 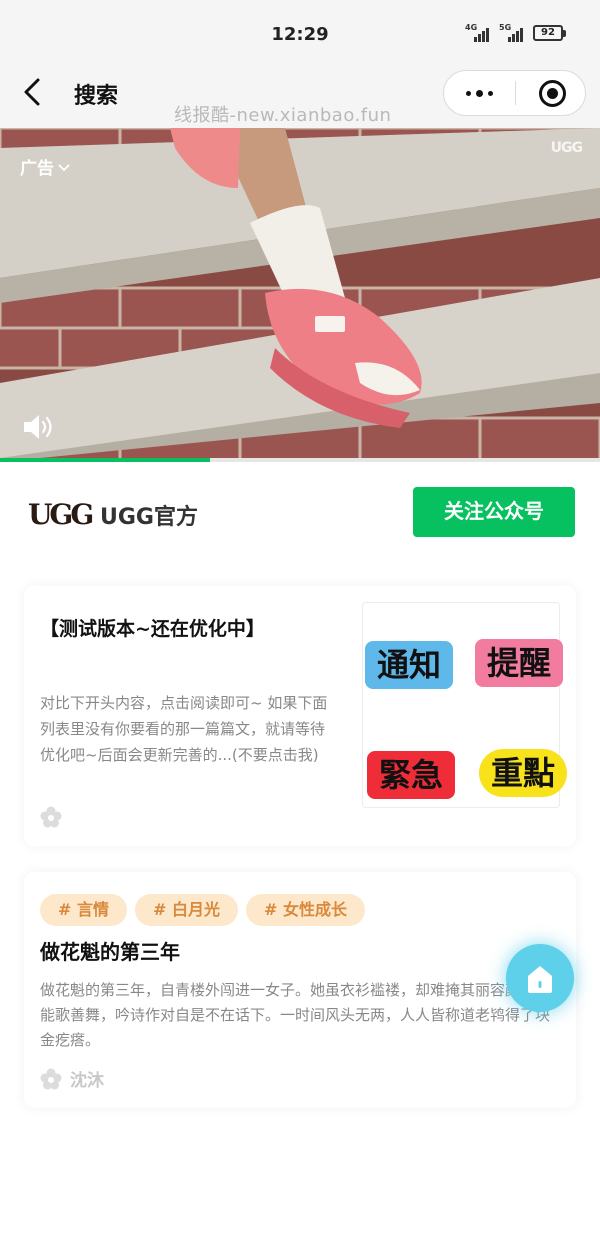 I want to click on battery-level: 92, so click(x=548, y=33).